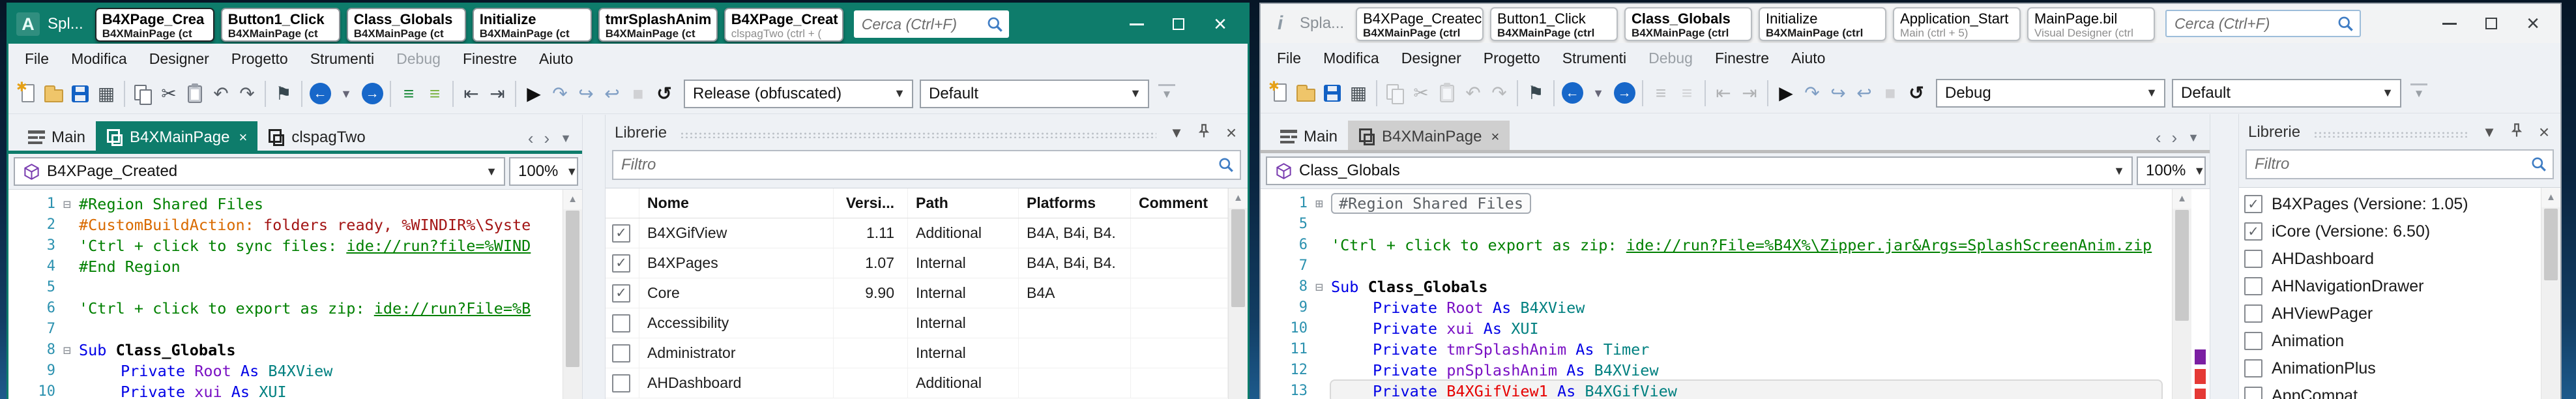  I want to click on quick-access-tab: B4XPage_Crea B4XMainPage (ct, so click(154, 25).